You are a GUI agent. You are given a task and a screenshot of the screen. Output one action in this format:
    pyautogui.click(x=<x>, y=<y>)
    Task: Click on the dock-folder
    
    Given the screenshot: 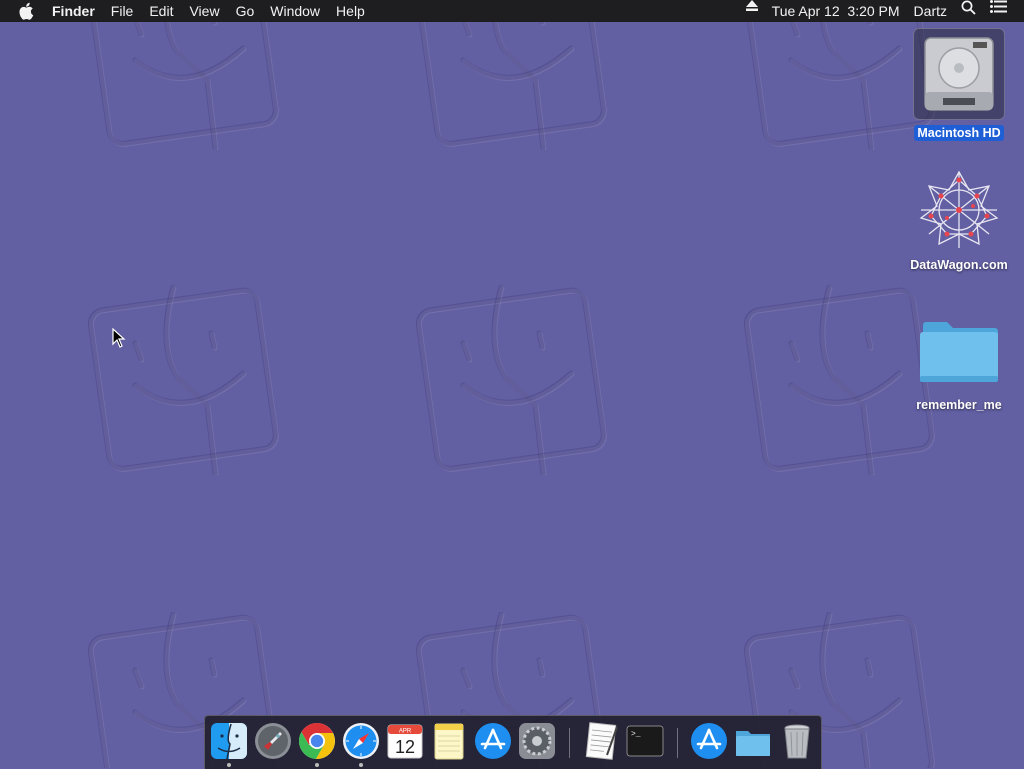 What is the action you would take?
    pyautogui.click(x=753, y=741)
    